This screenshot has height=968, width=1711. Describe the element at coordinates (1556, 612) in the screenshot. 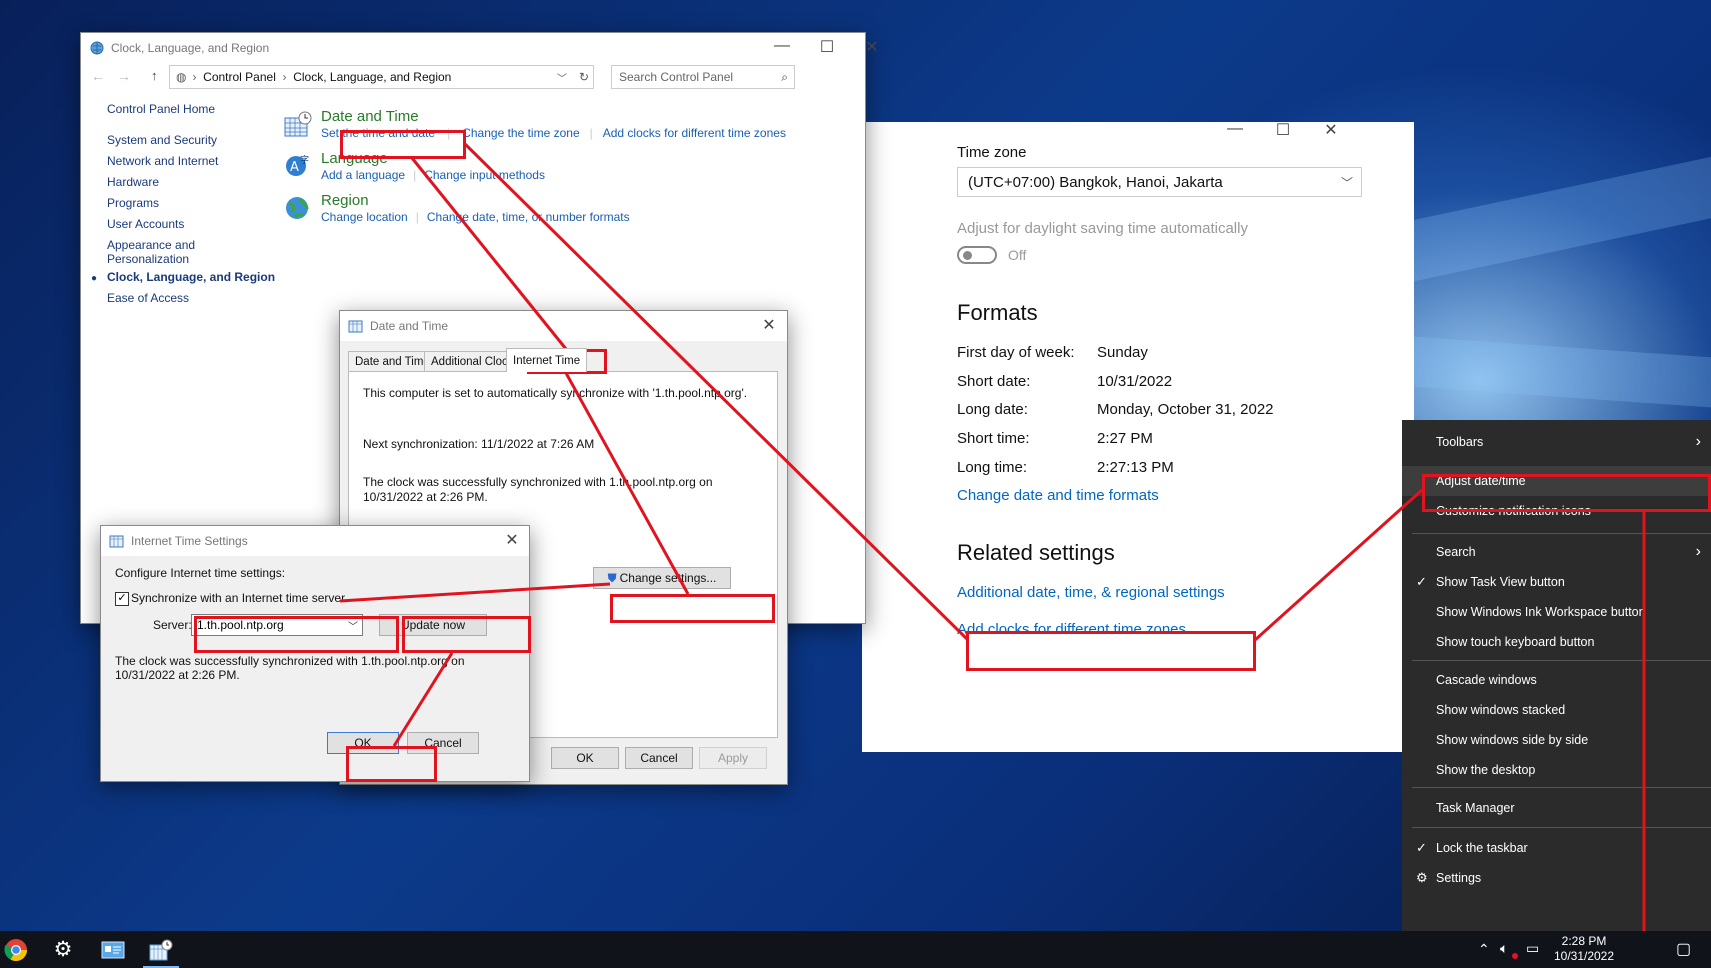

I see `menu-item-ink-workspace: Show Windows Ink Workspace button` at that location.